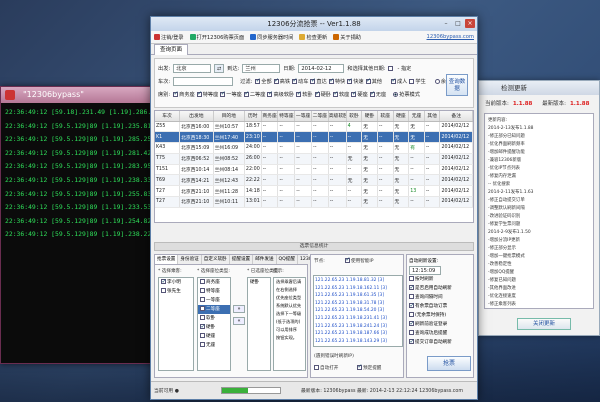 This screenshot has width=600, height=402. Describe the element at coordinates (425, 270) in the screenshot. I see `time-input: 12:15:09` at that location.